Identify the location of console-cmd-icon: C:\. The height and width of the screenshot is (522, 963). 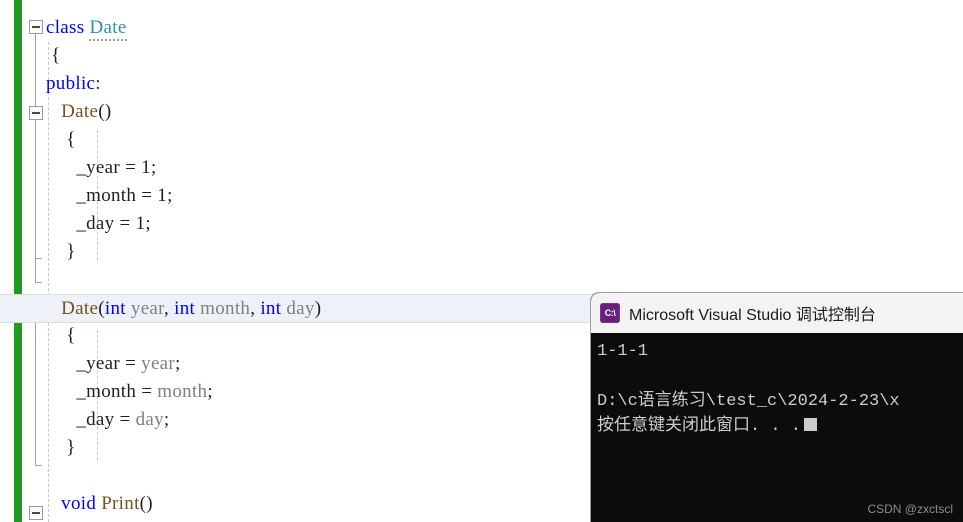
(610, 313).